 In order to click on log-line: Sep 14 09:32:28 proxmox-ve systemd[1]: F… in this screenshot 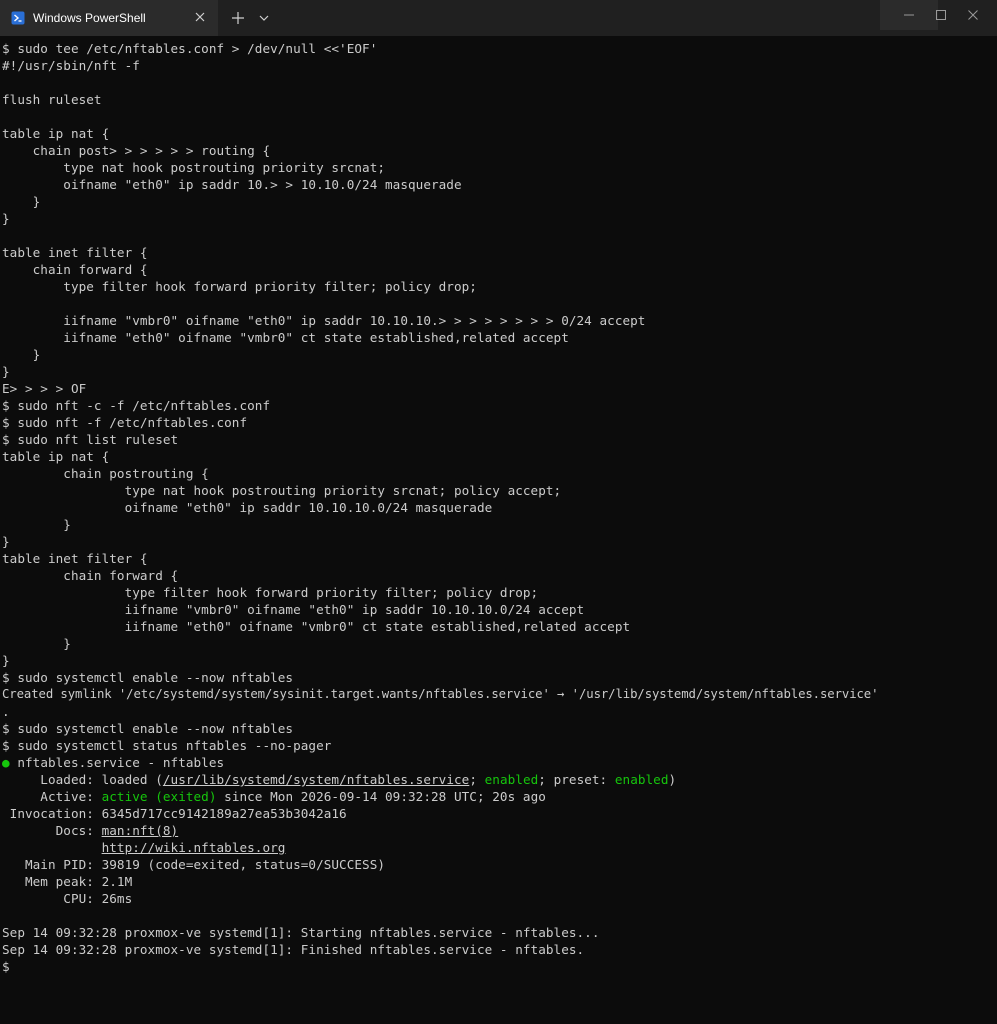, I will do `click(293, 949)`.